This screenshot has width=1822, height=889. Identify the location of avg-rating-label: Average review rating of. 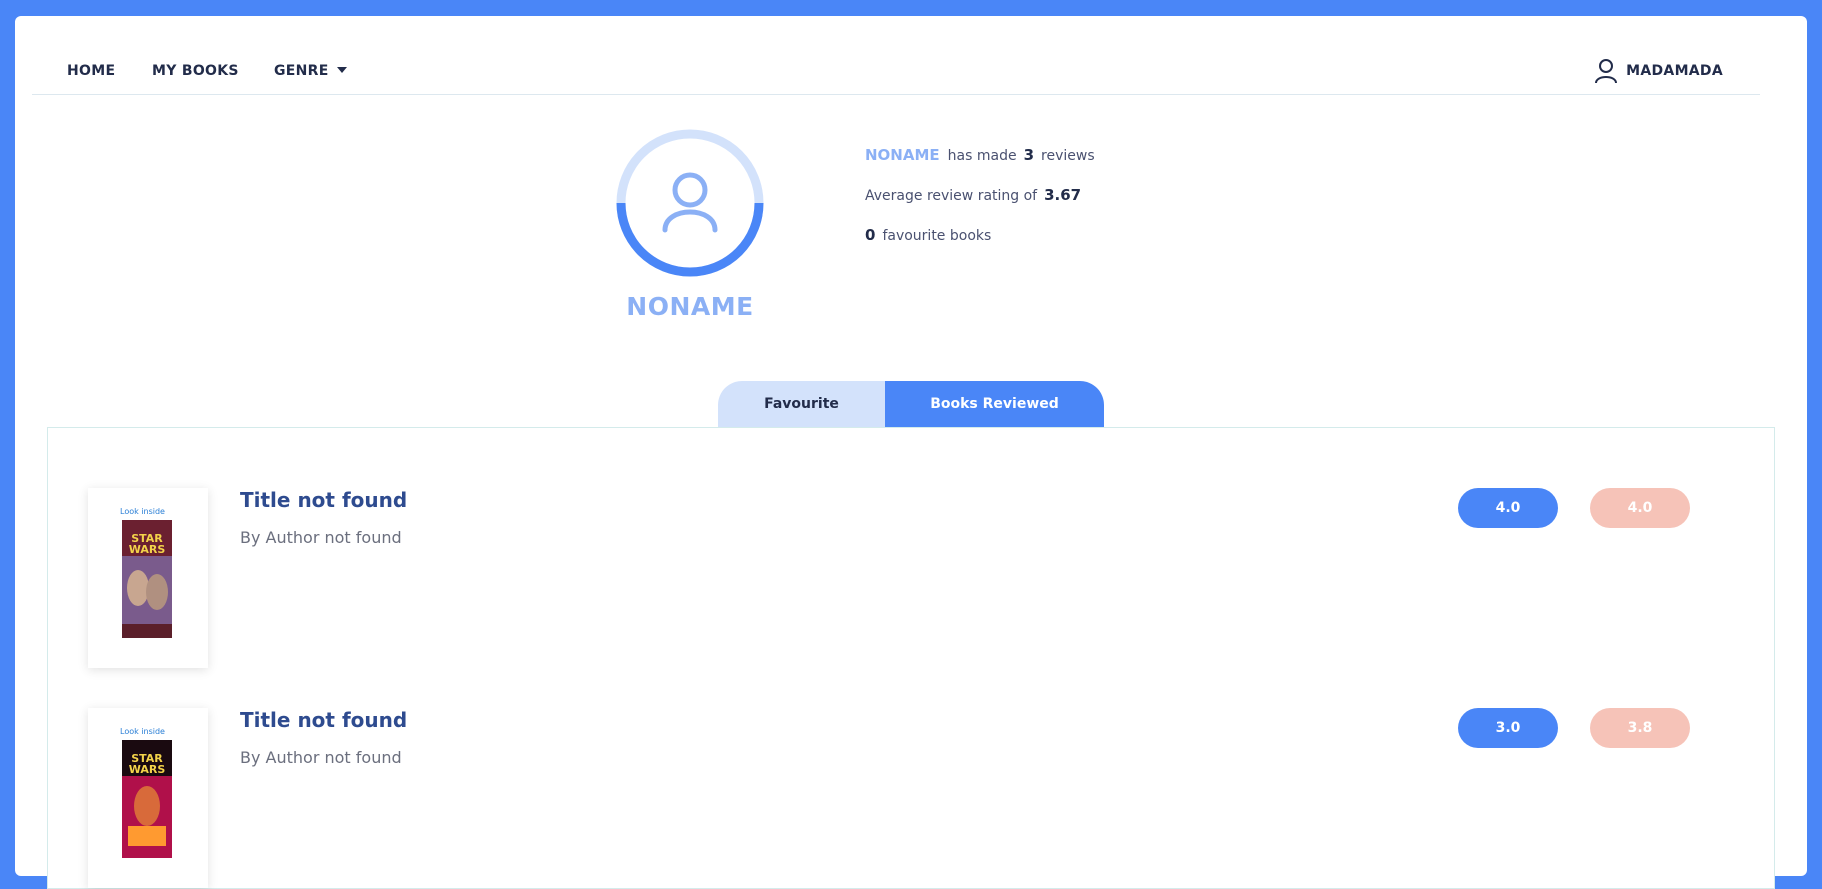
(951, 196).